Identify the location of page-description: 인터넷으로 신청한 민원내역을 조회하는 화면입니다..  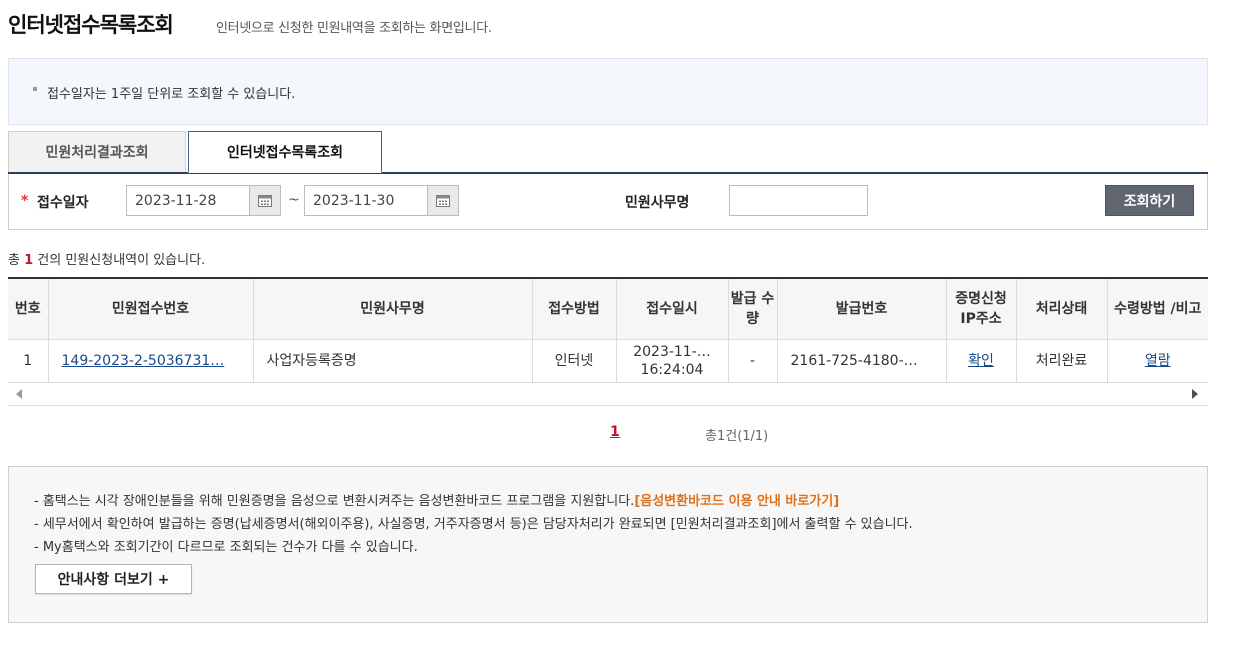
(354, 28).